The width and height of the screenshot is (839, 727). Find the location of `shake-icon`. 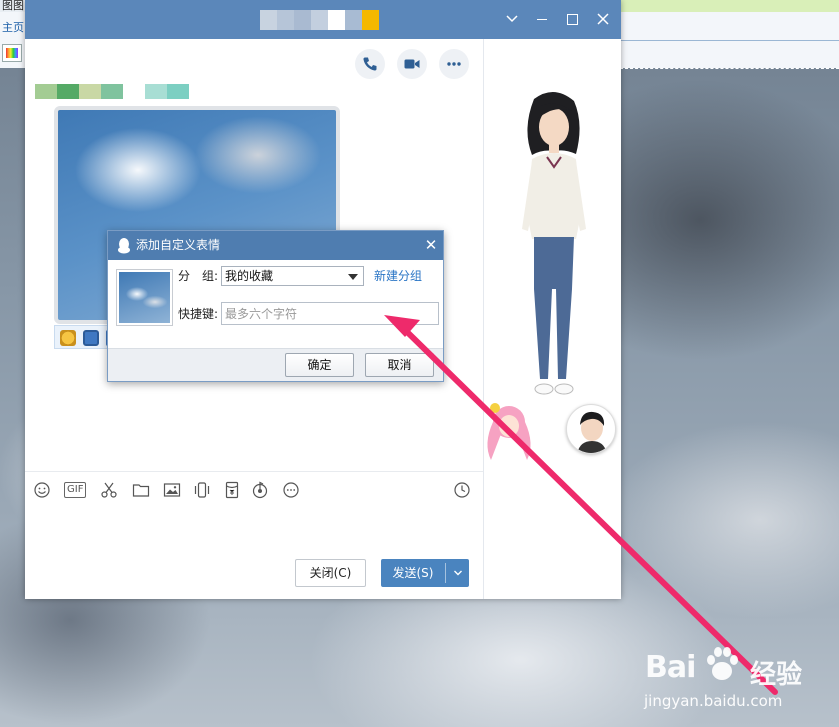

shake-icon is located at coordinates (202, 490).